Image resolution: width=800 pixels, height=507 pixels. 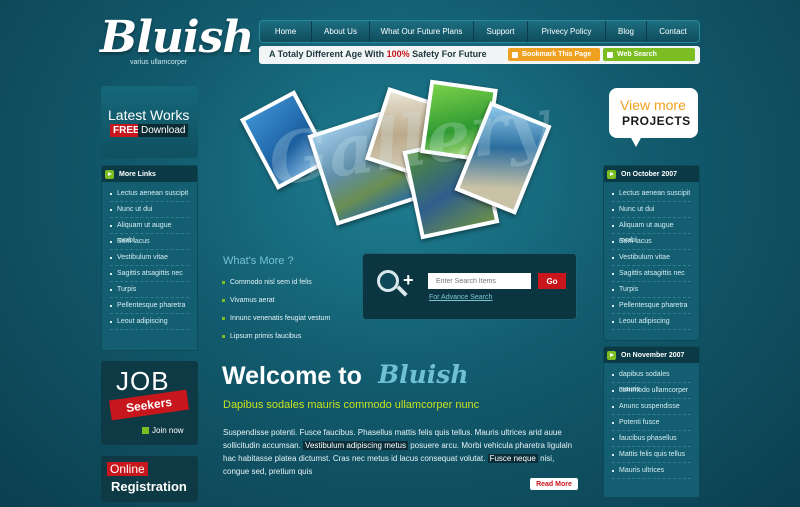 What do you see at coordinates (149, 486) in the screenshot?
I see `registration-title: Registration` at bounding box center [149, 486].